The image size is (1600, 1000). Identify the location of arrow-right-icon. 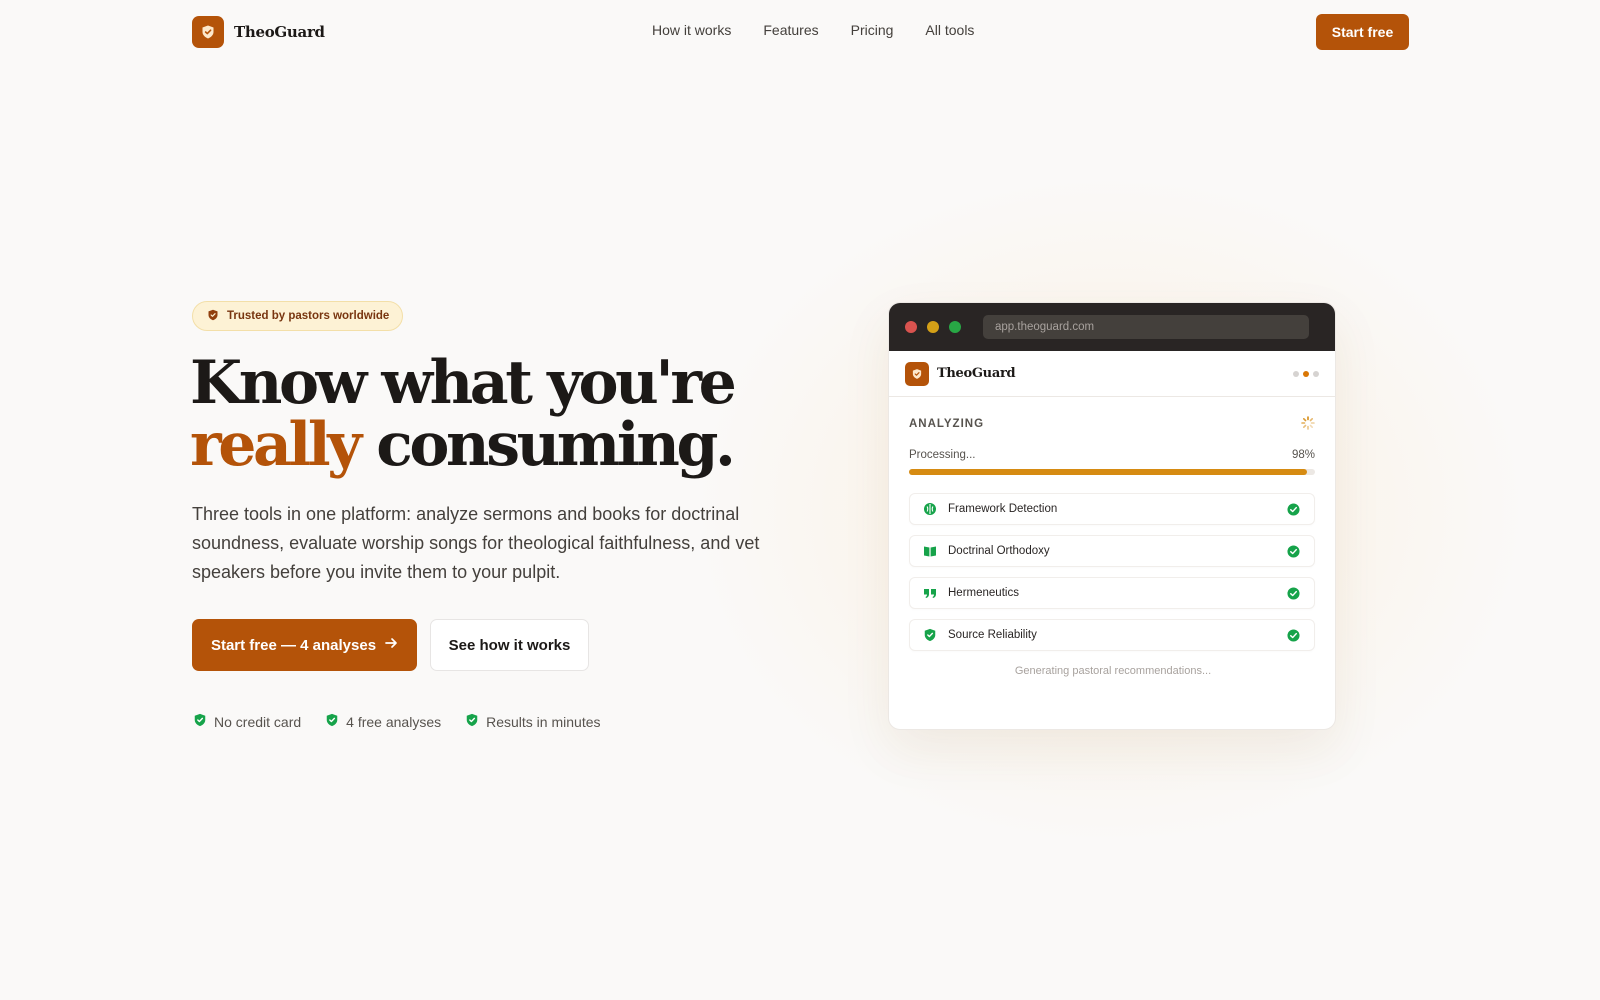
(391, 645).